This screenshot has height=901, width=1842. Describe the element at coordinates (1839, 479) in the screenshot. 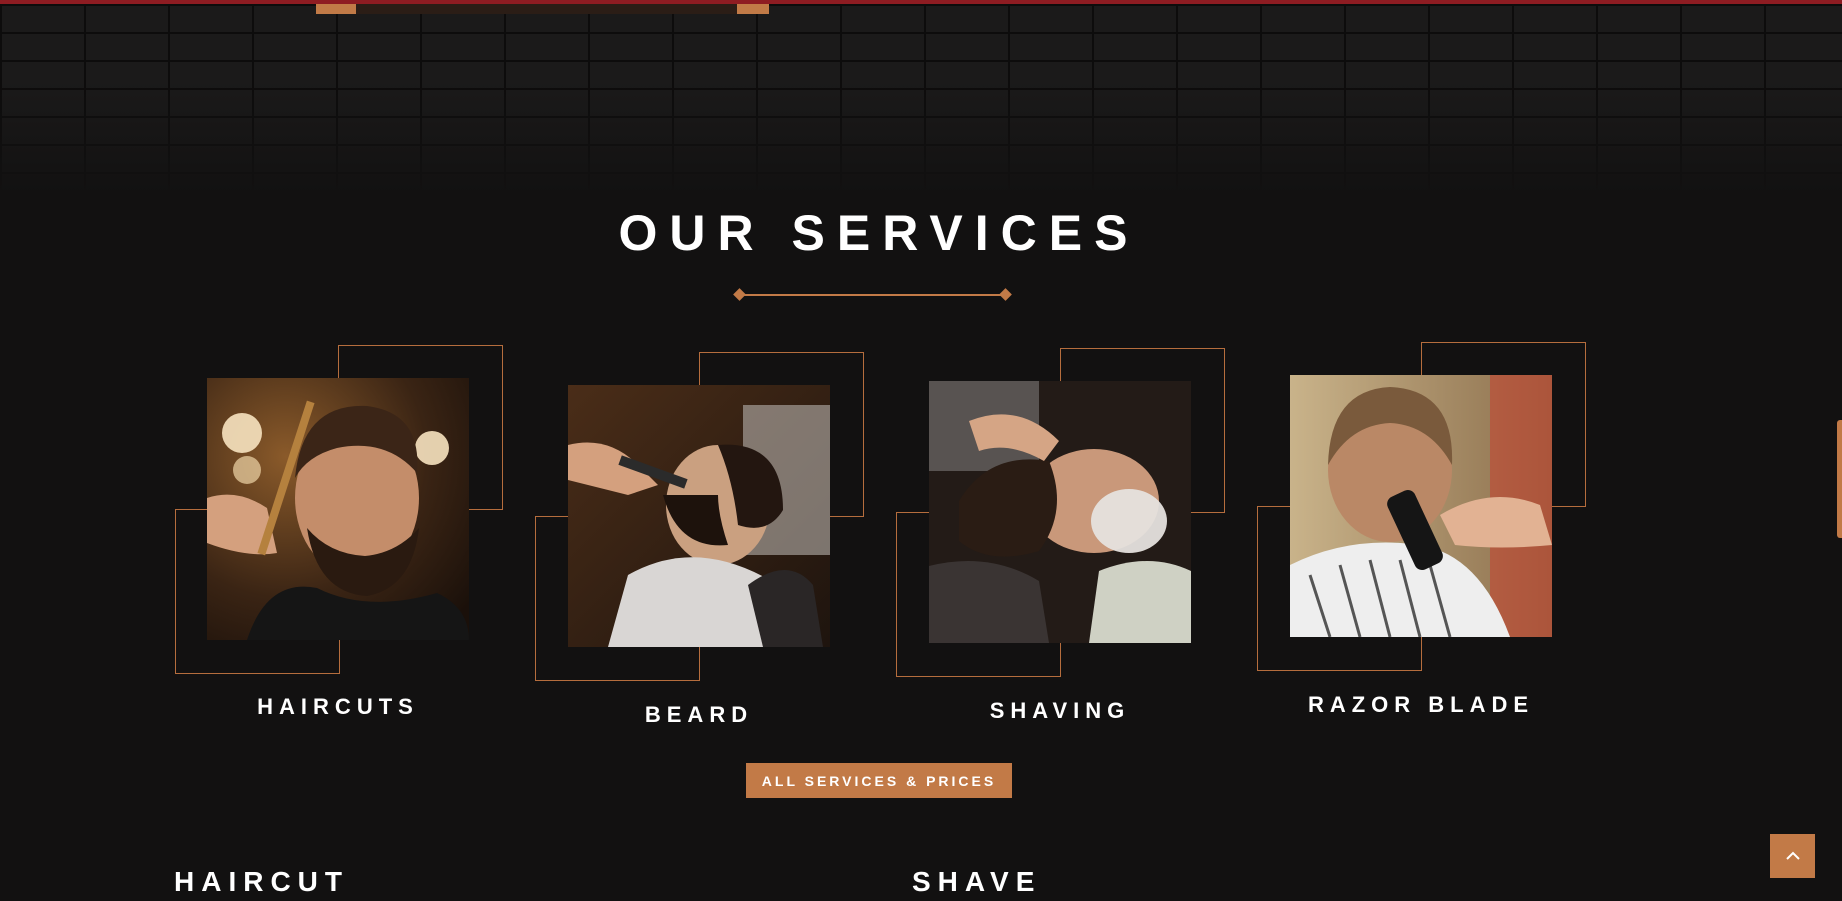

I see `side-panel-tab` at that location.